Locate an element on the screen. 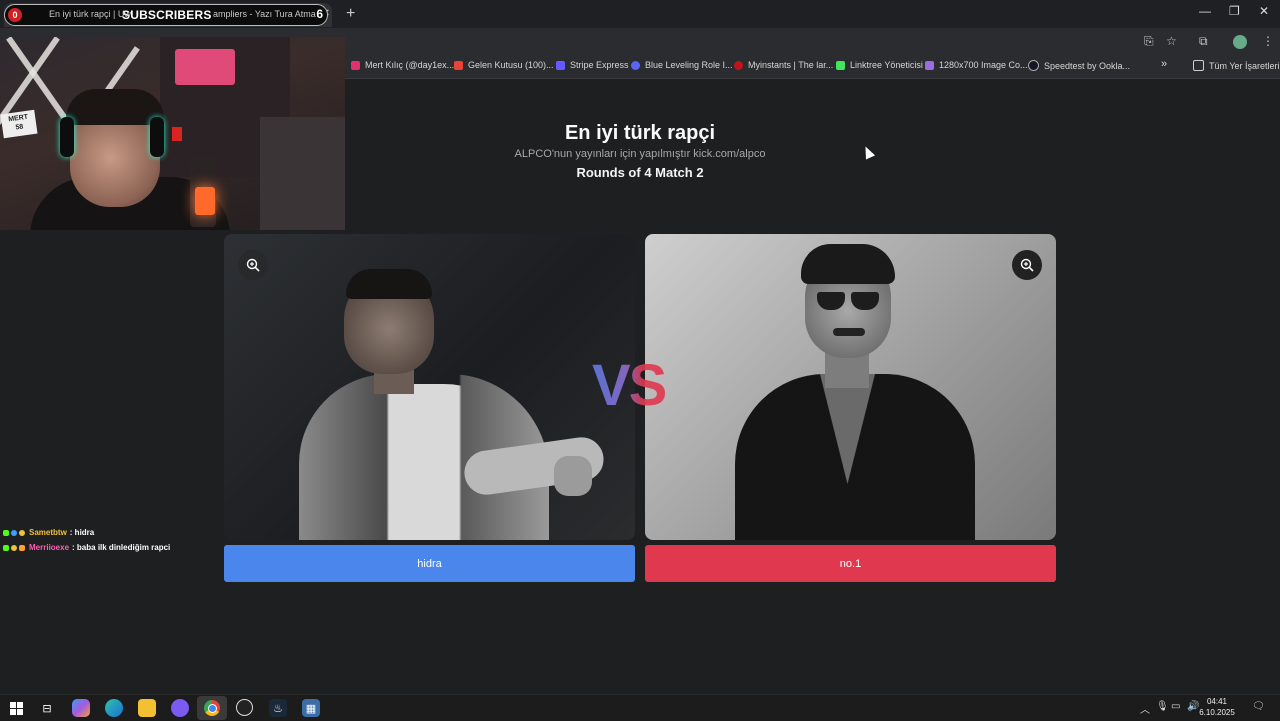  vote-right-button: no.1 is located at coordinates (850, 563).